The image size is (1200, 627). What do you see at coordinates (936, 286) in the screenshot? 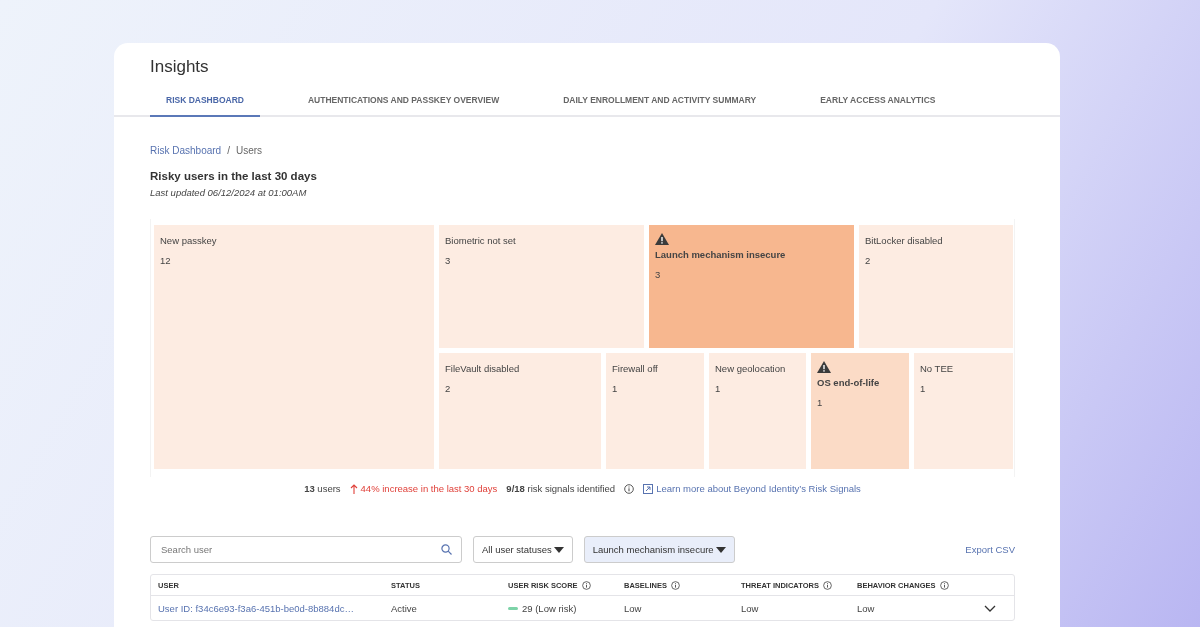
I see `treemap-tile: BitLocker disabled 2` at bounding box center [936, 286].